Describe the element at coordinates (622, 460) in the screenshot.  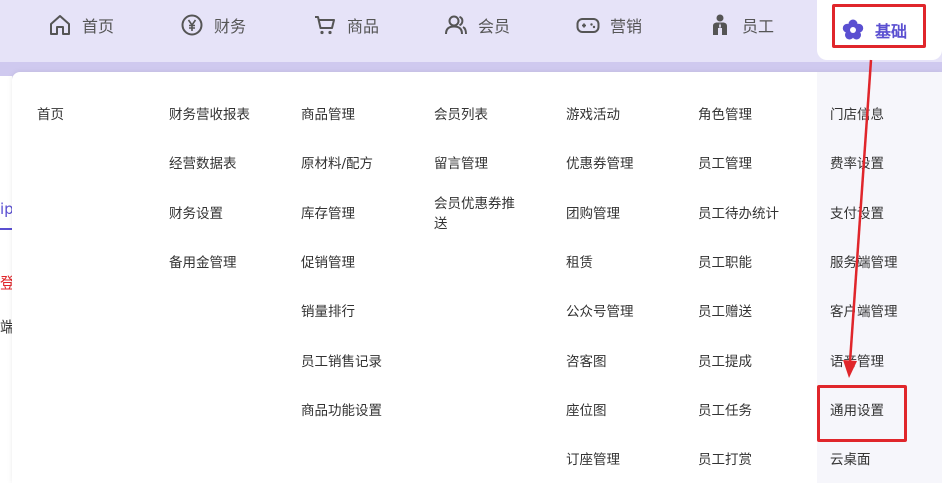
I see `menu-link: 订座管理` at that location.